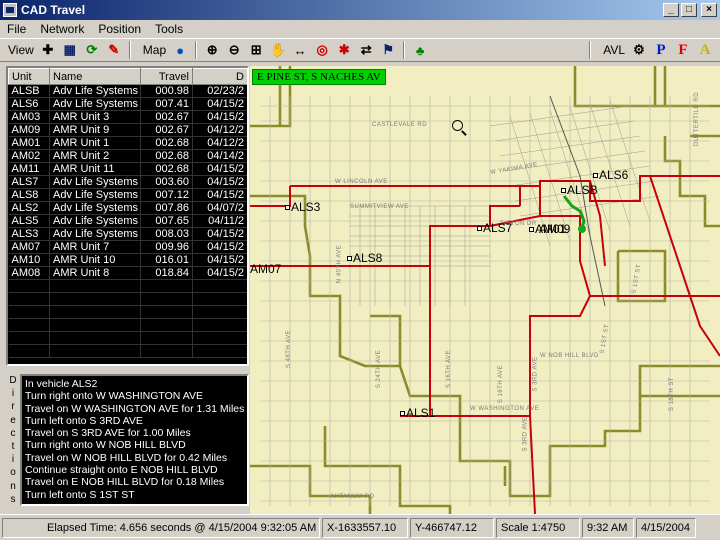 Image resolution: width=720 pixels, height=540 pixels. Describe the element at coordinates (234, 50) in the screenshot. I see `zoom-out-icon: ⊖` at that location.